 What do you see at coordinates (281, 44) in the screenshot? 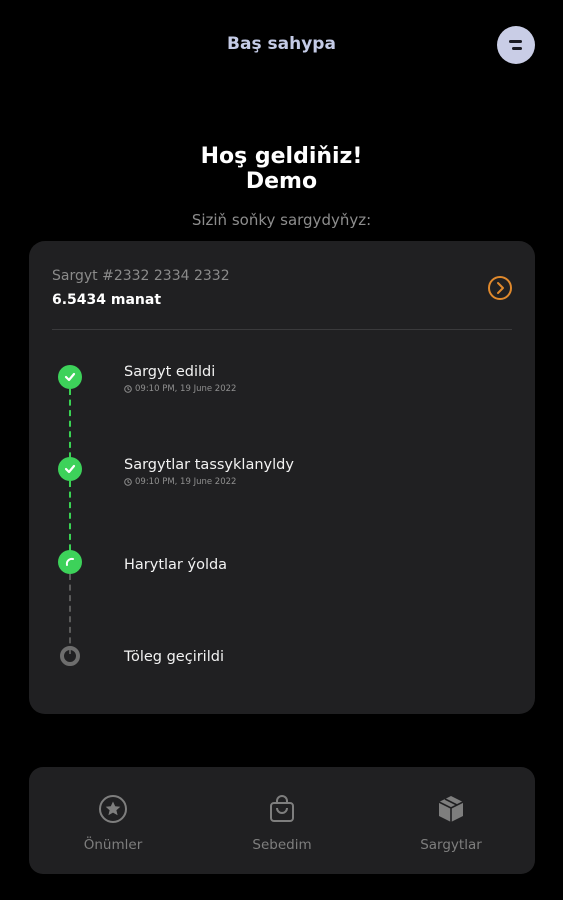
I see `page-title: Baş sahypa` at bounding box center [281, 44].